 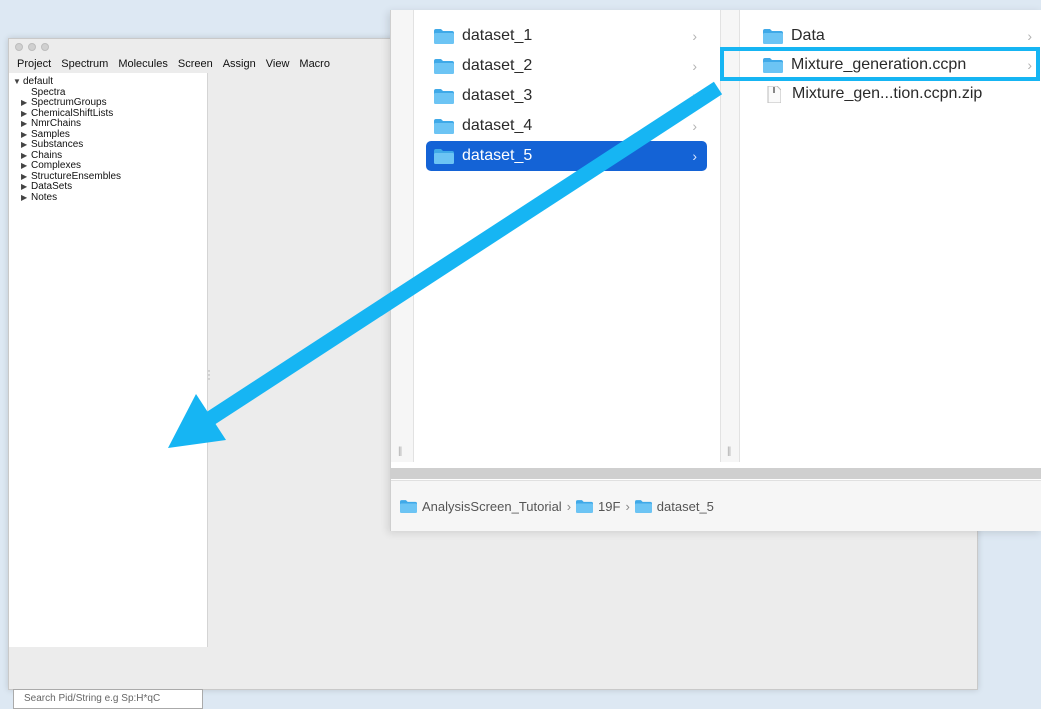 What do you see at coordinates (67, 82) in the screenshot?
I see `tree-root-default: ▼ default` at bounding box center [67, 82].